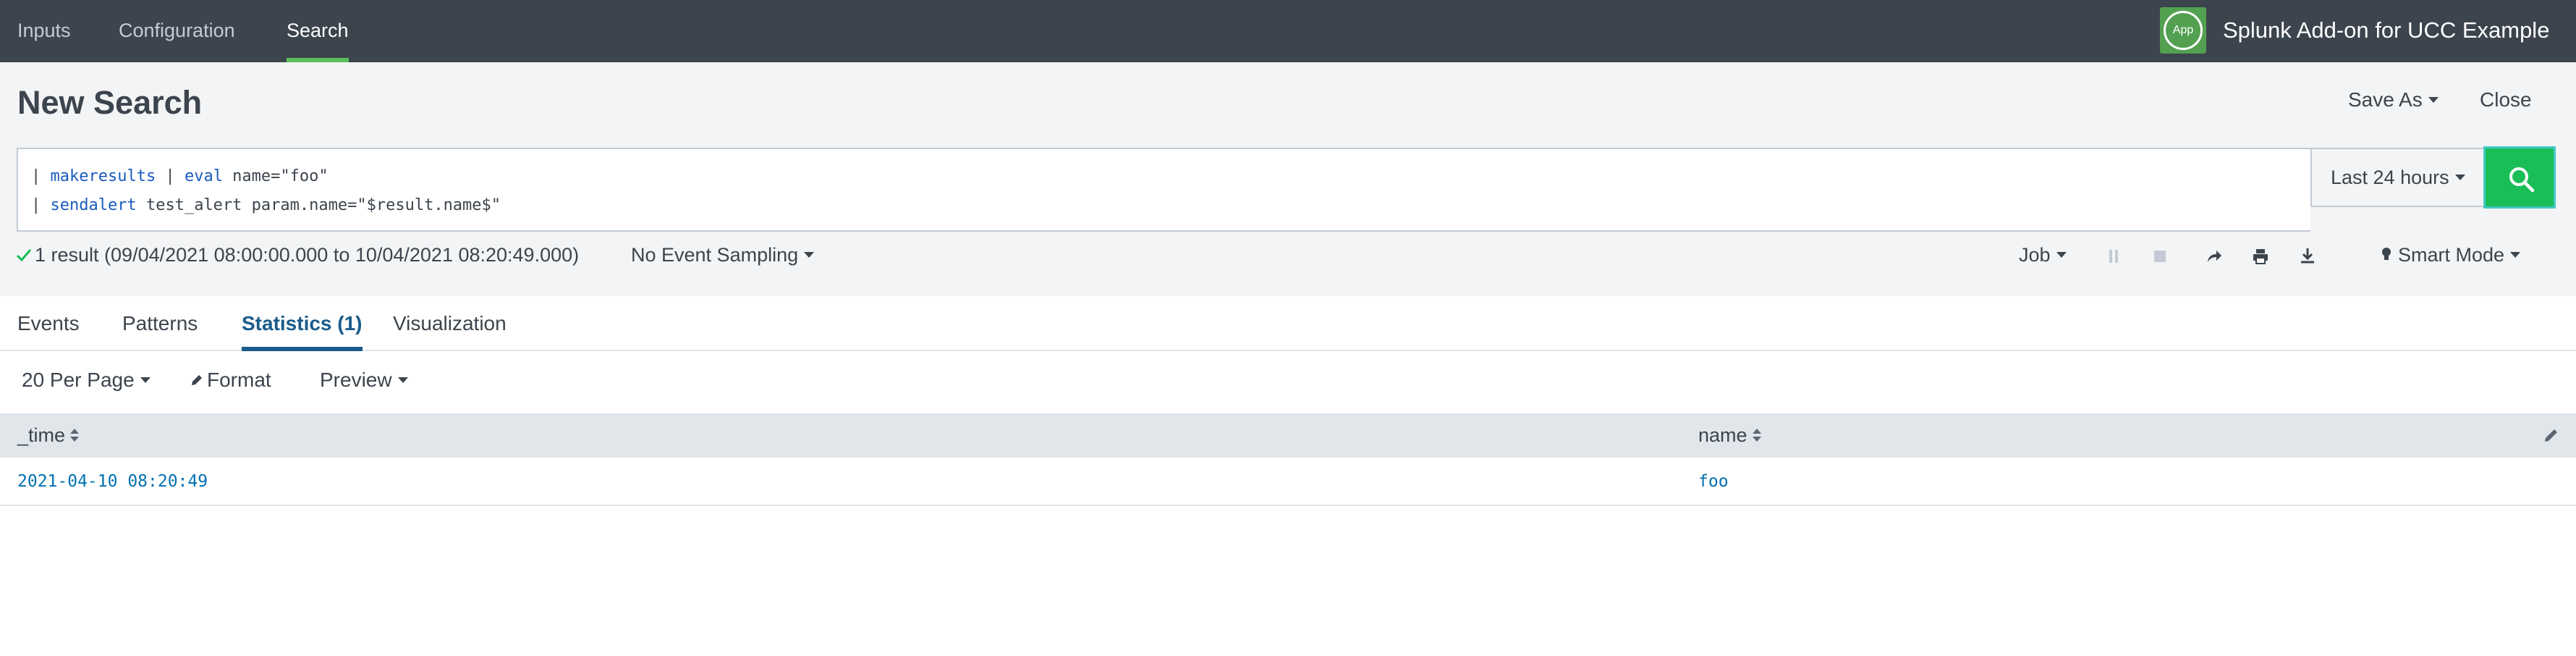  What do you see at coordinates (2159, 256) in the screenshot?
I see `stop-icon` at bounding box center [2159, 256].